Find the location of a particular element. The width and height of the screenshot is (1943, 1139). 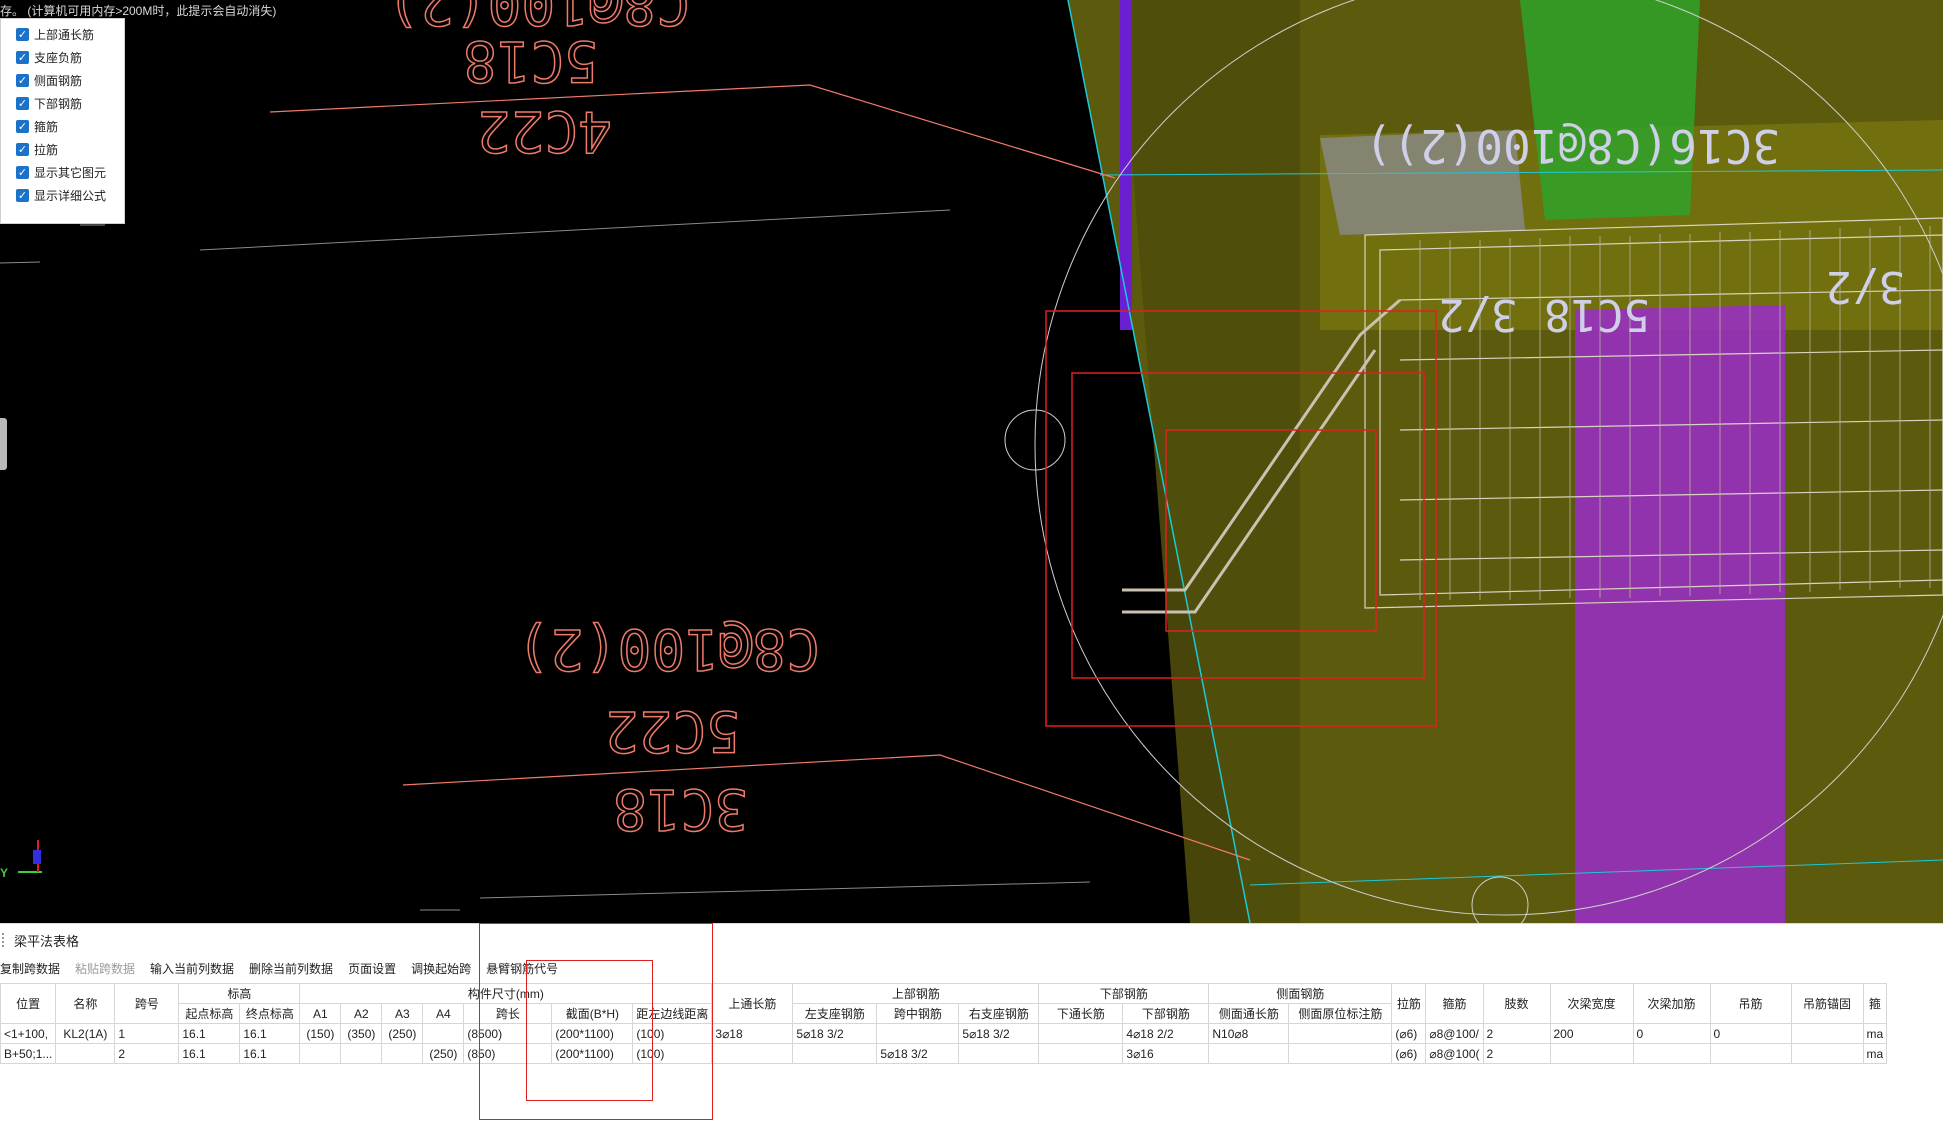

cell-sec-width is located at coordinates (1591, 1053).